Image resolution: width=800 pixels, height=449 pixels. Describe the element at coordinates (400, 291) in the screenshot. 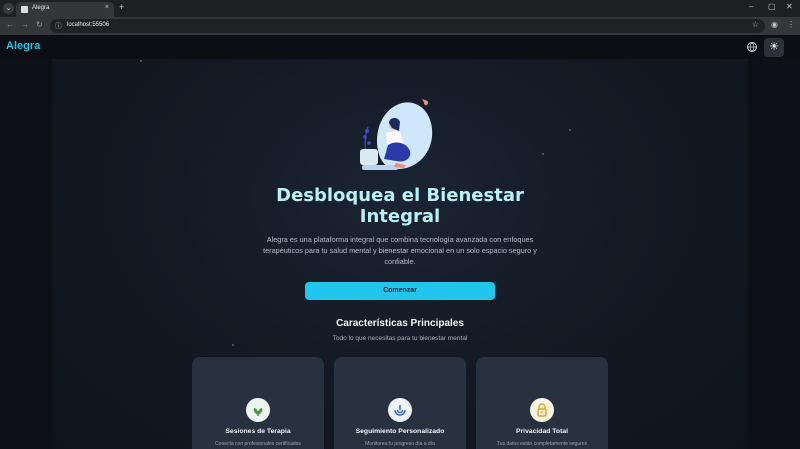

I see `start-button: Comenzar` at that location.